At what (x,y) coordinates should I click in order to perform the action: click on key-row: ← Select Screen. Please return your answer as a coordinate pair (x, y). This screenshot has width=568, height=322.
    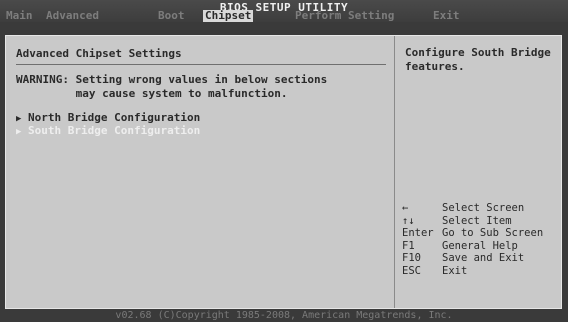
    Looking at the image, I should click on (472, 208).